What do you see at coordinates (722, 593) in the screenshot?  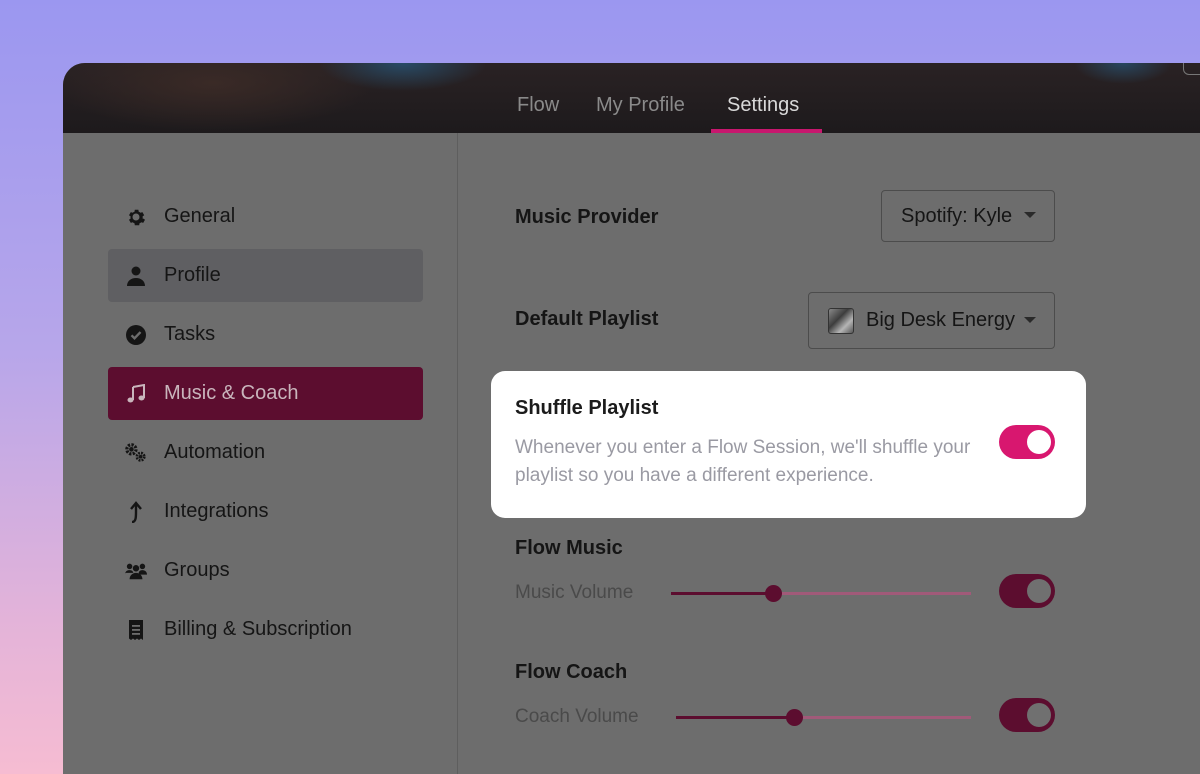 I see `music-volume-fill` at bounding box center [722, 593].